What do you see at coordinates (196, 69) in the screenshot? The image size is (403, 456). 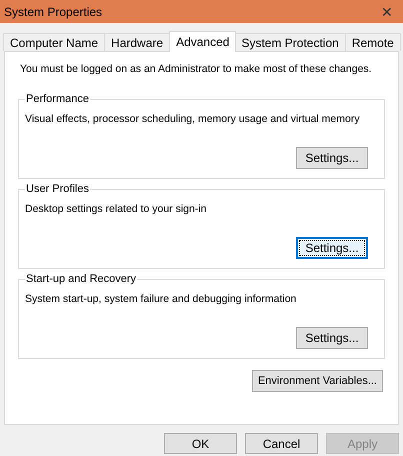 I see `admin-notice: You must be logged on as an Administrator to make most of these changes.` at bounding box center [196, 69].